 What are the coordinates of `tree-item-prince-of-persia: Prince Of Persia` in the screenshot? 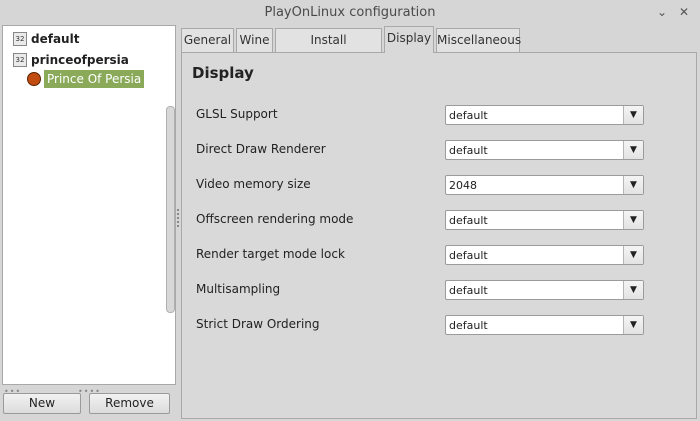 It's located at (86, 79).